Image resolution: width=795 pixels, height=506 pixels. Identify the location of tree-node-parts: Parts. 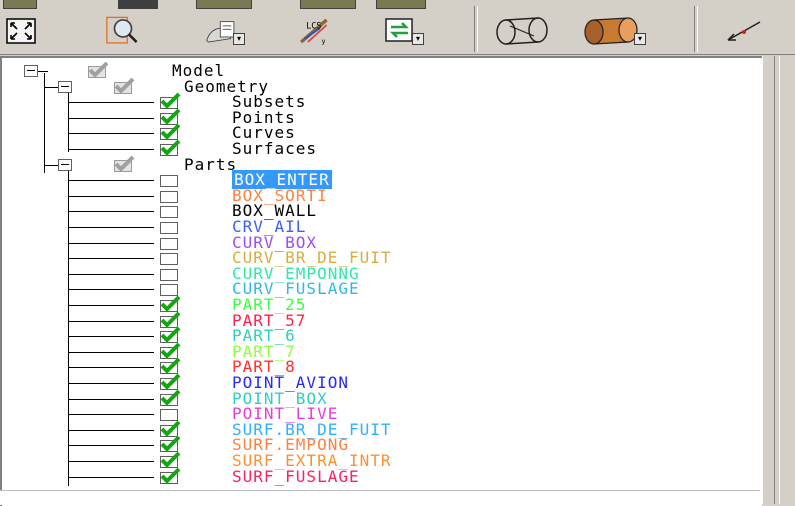
(372, 164).